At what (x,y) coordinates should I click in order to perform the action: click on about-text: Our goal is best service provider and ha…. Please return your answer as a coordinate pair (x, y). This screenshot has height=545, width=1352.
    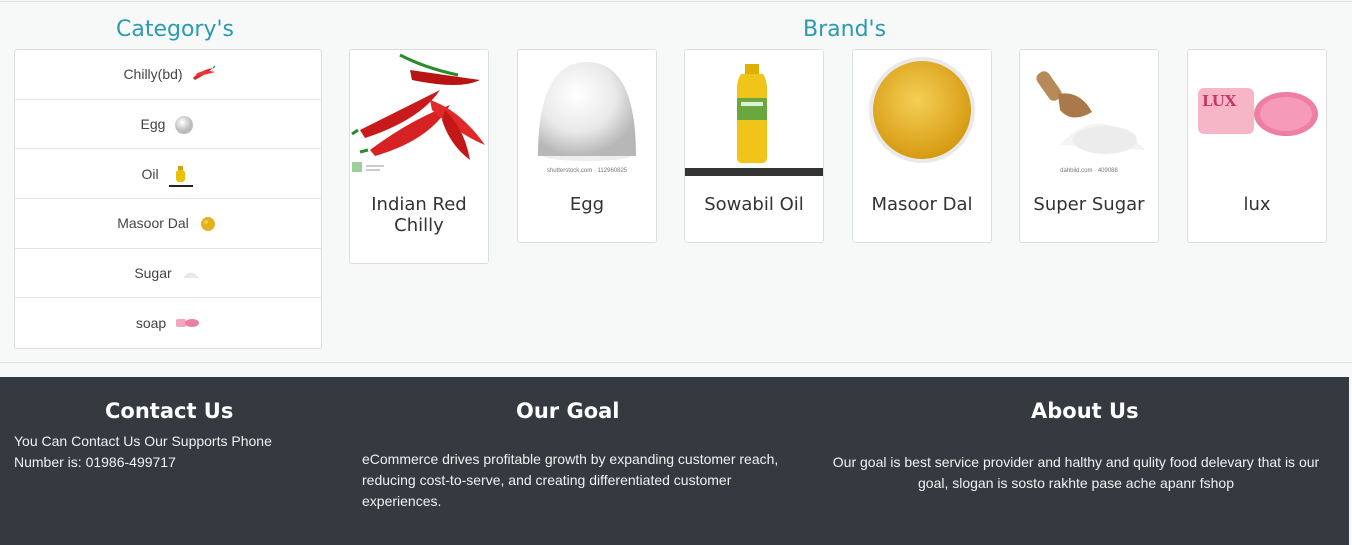
    Looking at the image, I should click on (1076, 472).